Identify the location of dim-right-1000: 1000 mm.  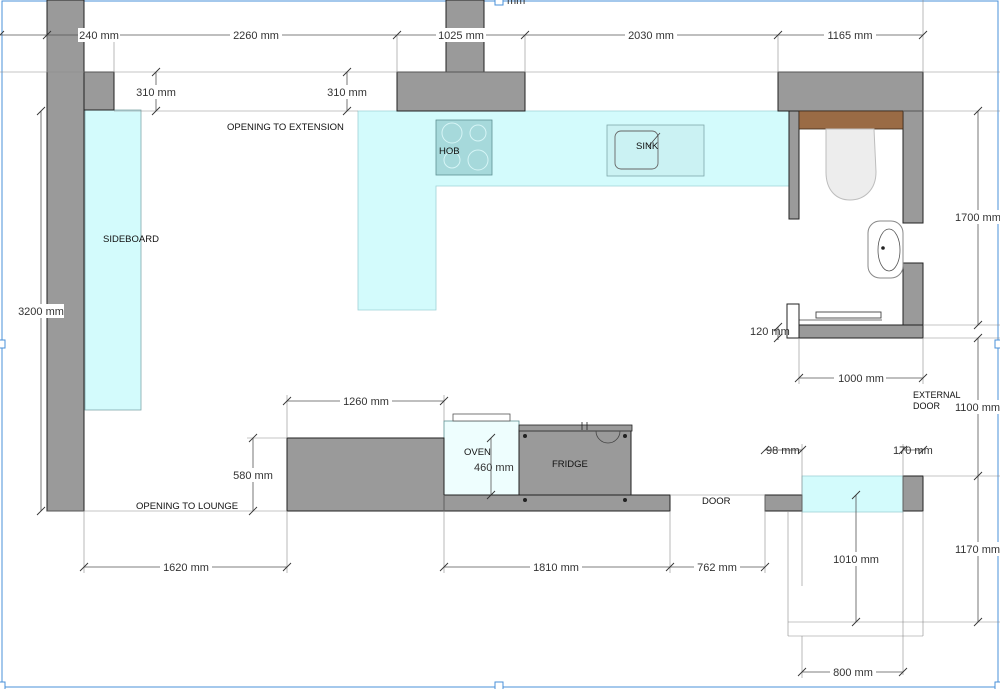
(861, 379).